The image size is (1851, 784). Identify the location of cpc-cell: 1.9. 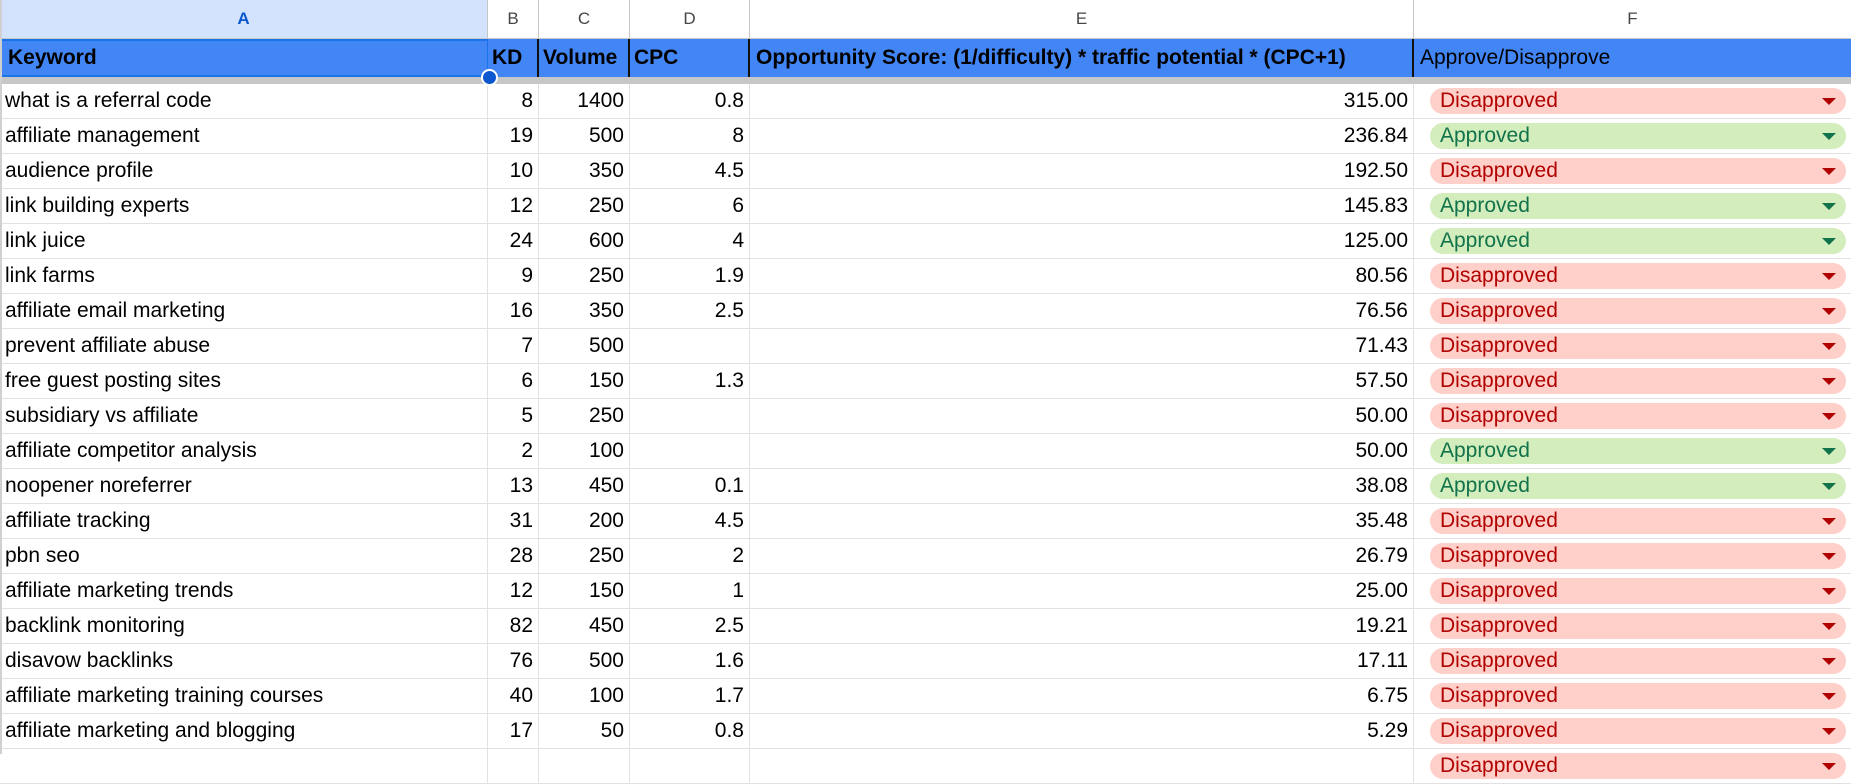
(690, 276).